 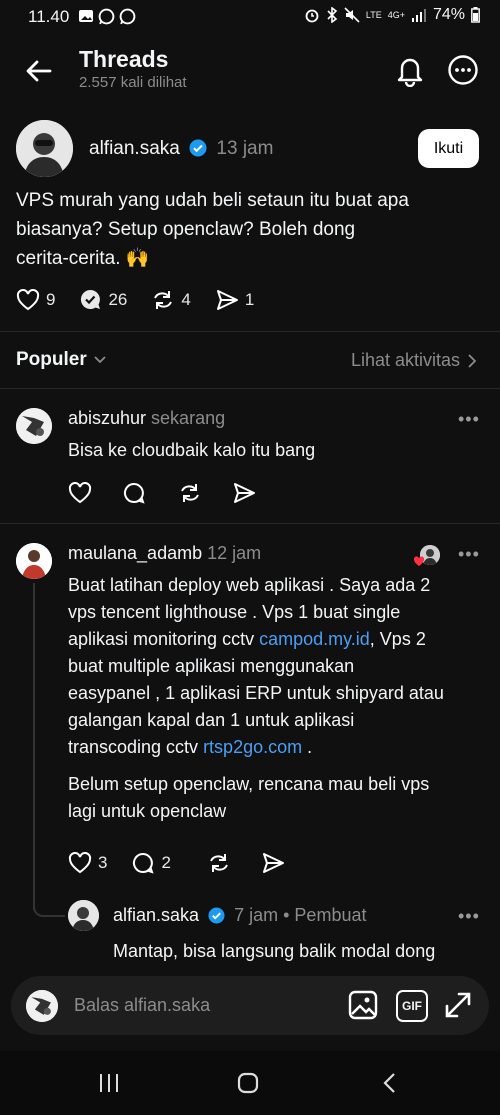 I want to click on comment-actions: 3 2, so click(x=176, y=863).